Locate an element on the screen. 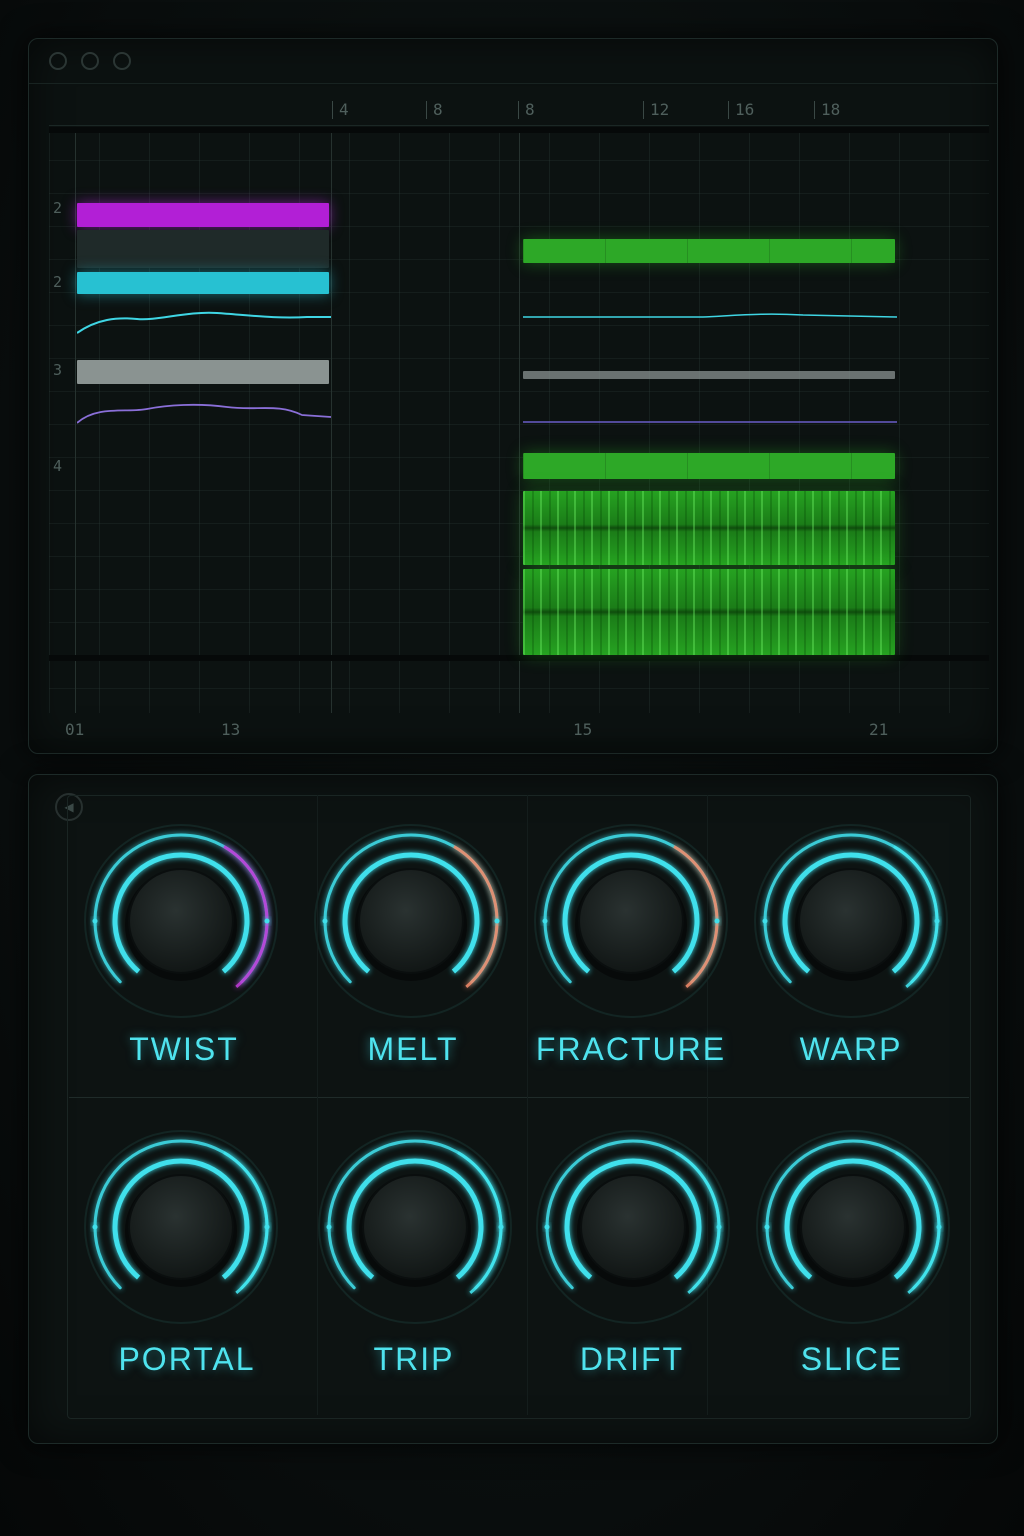 The width and height of the screenshot is (1024, 1536). portal-knob is located at coordinates (181, 1227).